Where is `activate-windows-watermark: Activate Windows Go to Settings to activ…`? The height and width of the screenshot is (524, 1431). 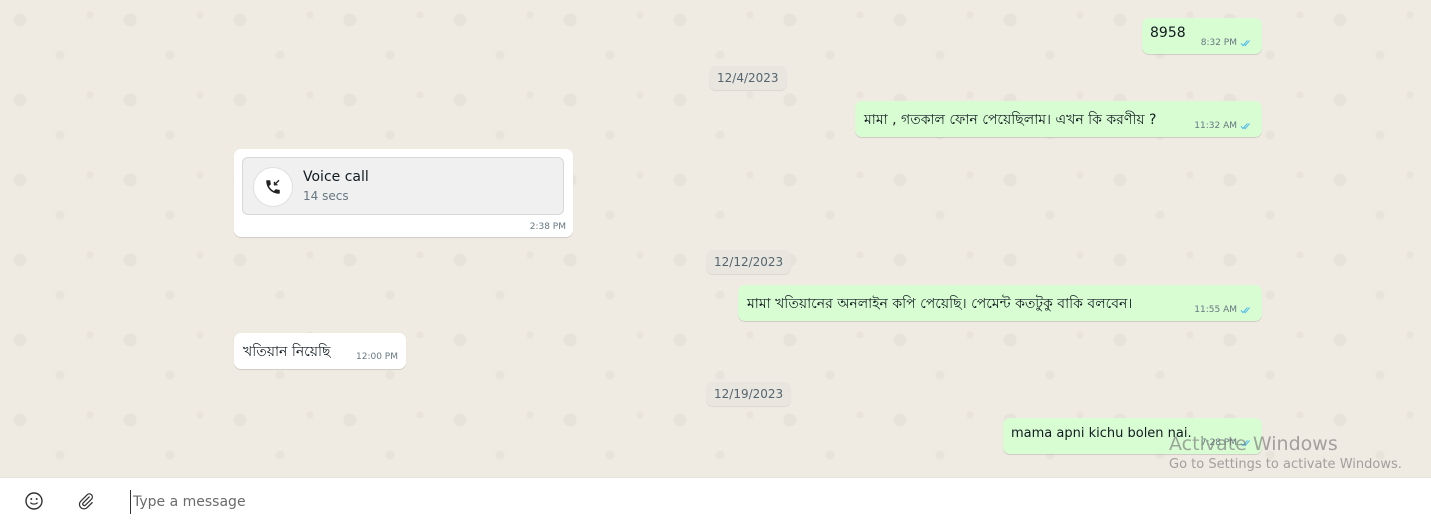
activate-windows-watermark: Activate Windows Go to Settings to activ… is located at coordinates (1285, 452).